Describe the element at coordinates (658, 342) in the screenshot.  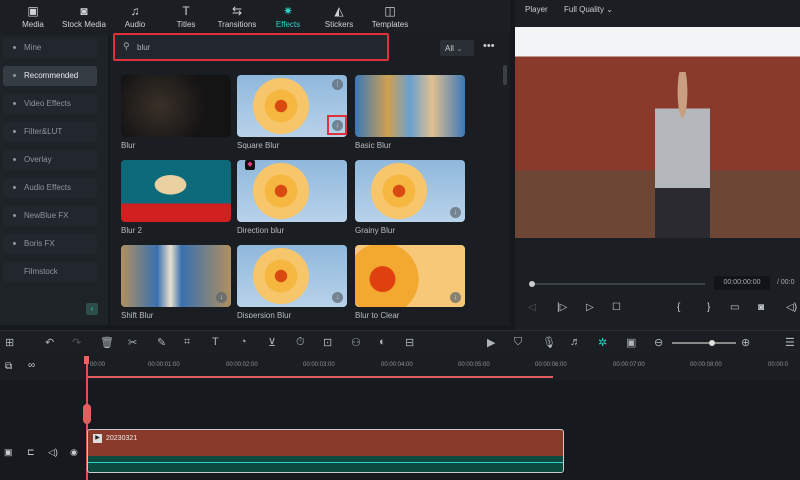
I see `zoom-out-icon: ⊖` at that location.